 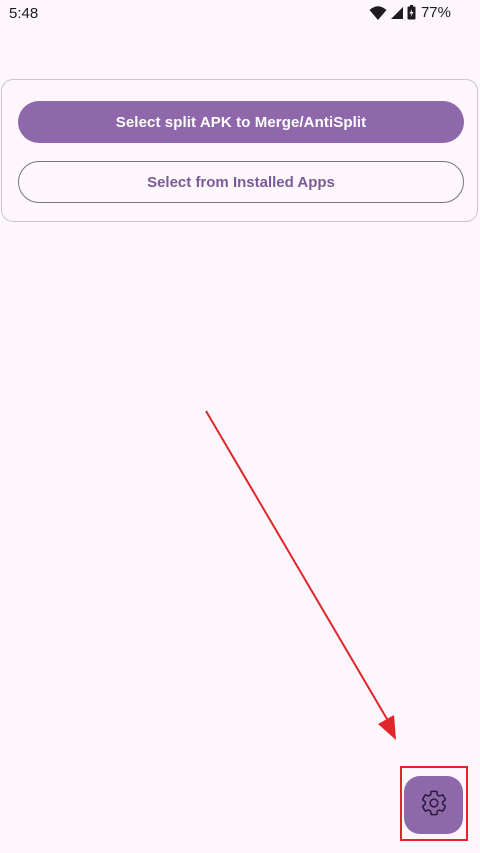 What do you see at coordinates (397, 13) in the screenshot?
I see `signal-icon` at bounding box center [397, 13].